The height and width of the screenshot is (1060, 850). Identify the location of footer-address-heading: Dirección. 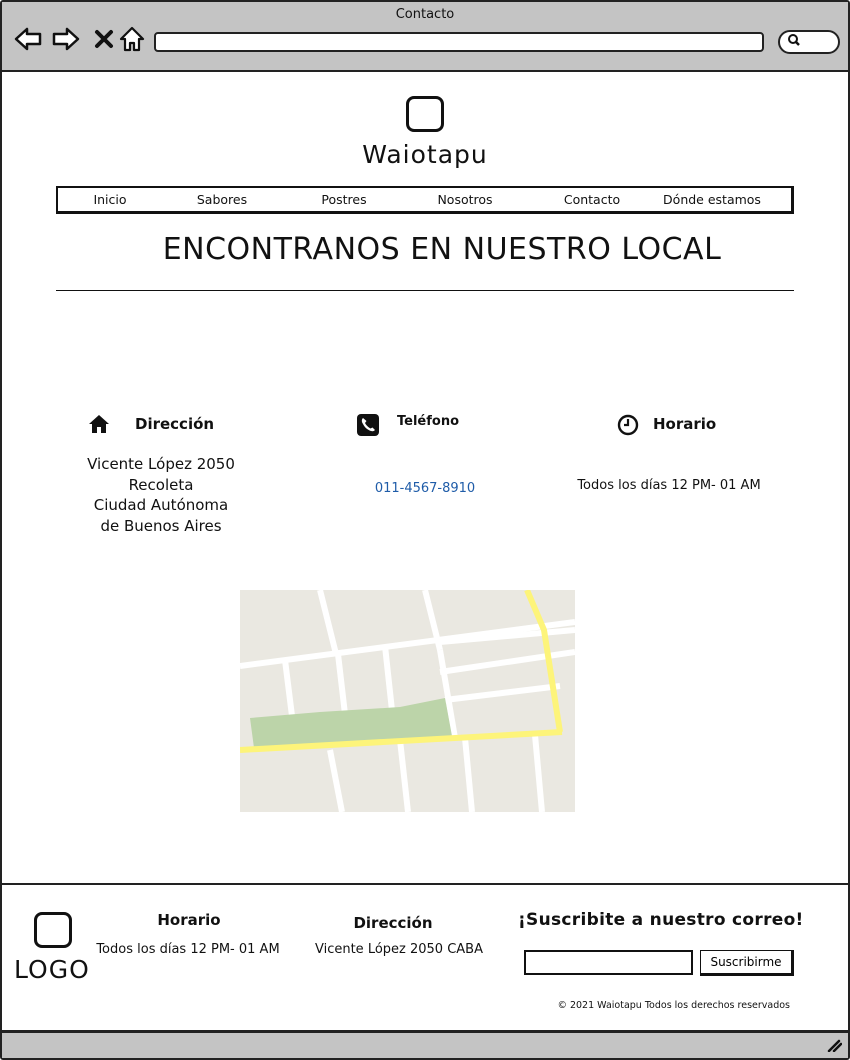
(393, 923).